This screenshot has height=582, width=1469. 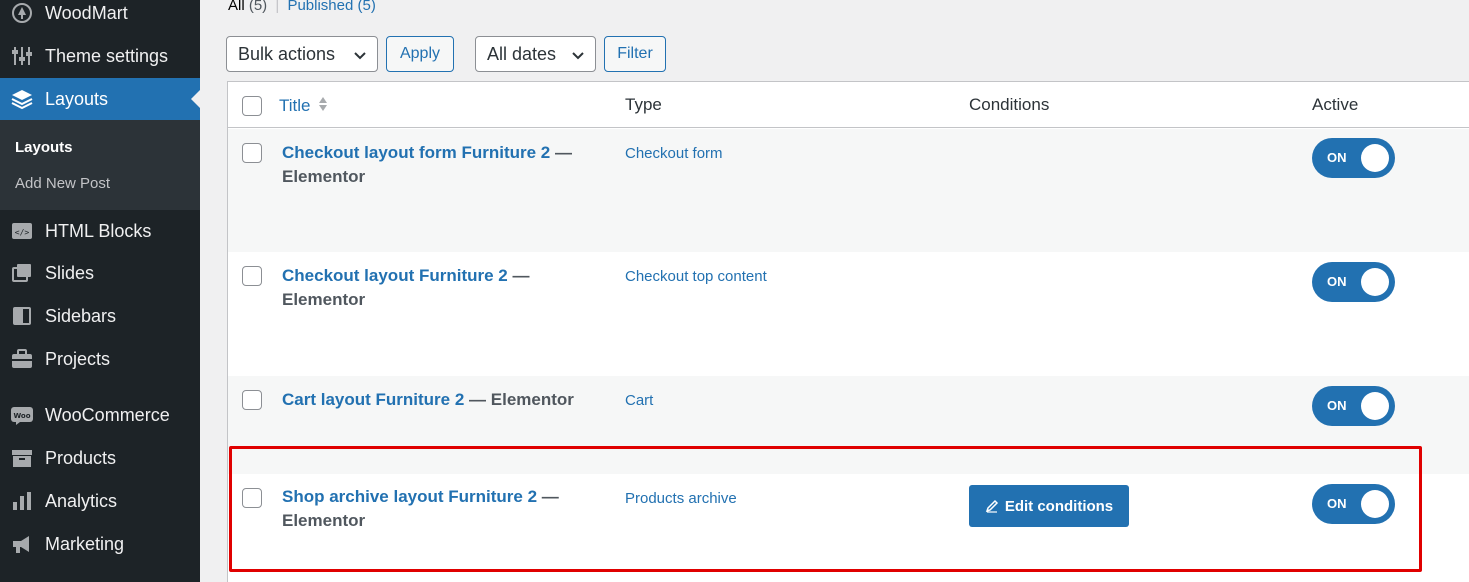 I want to click on status-filter-links: All (5) | Published (5), so click(x=302, y=7).